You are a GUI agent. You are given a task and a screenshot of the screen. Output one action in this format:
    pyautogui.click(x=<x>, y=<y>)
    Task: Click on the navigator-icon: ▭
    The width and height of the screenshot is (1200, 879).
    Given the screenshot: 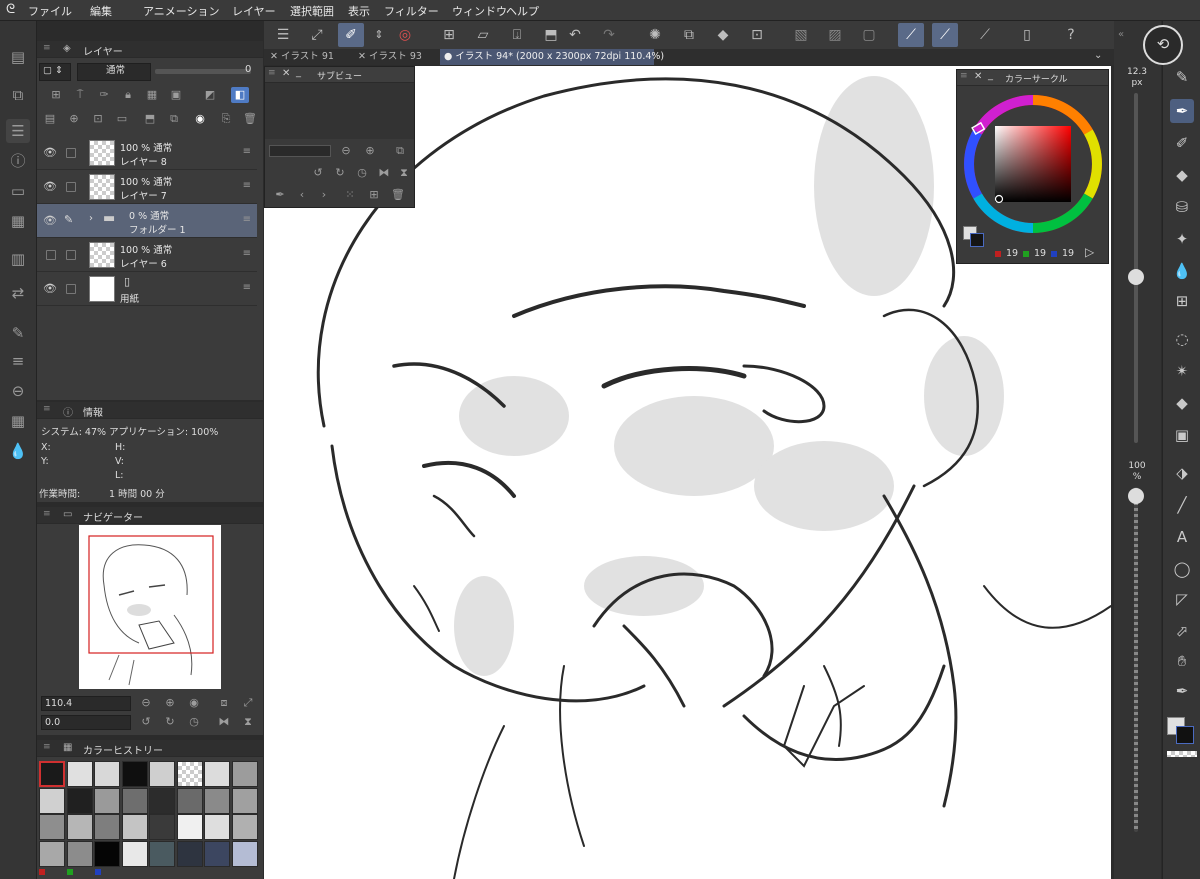 What is the action you would take?
    pyautogui.click(x=18, y=191)
    